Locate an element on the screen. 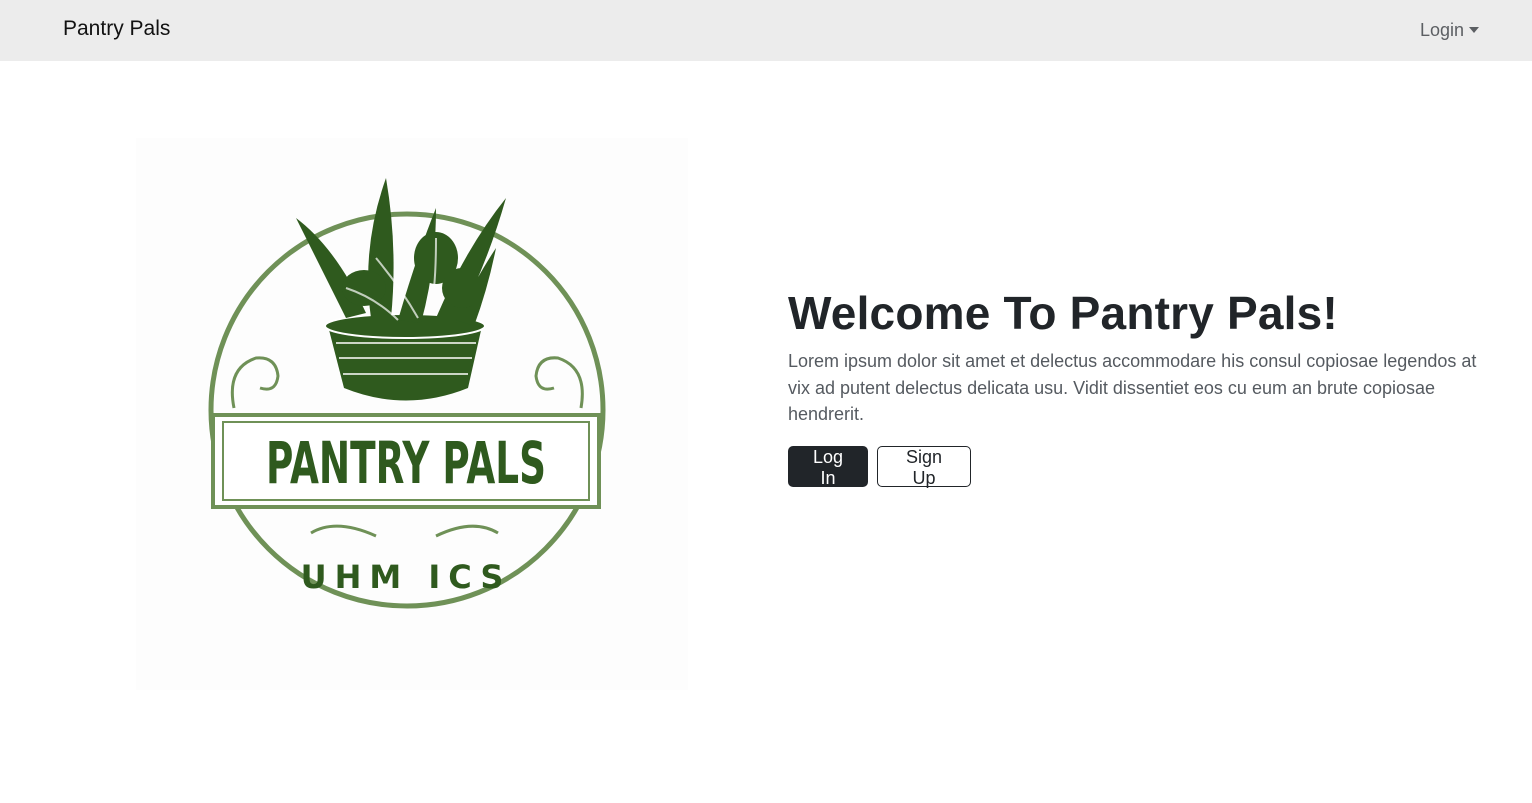 The width and height of the screenshot is (1532, 803). hero-title: Welcome To Pantry Pals! is located at coordinates (1063, 313).